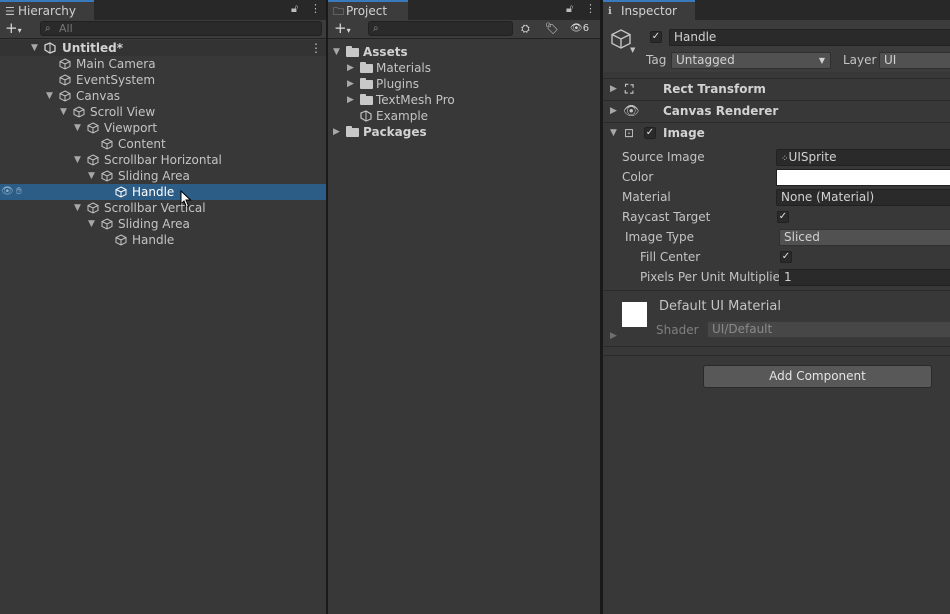 The height and width of the screenshot is (614, 950). What do you see at coordinates (385, 52) in the screenshot?
I see `project-item-label: Assets` at bounding box center [385, 52].